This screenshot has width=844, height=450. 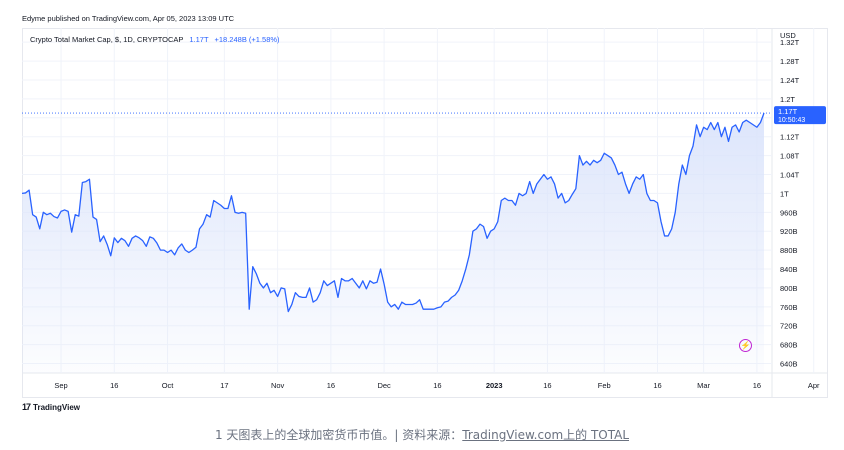 I want to click on x-tick-label: Sep, so click(x=60, y=385).